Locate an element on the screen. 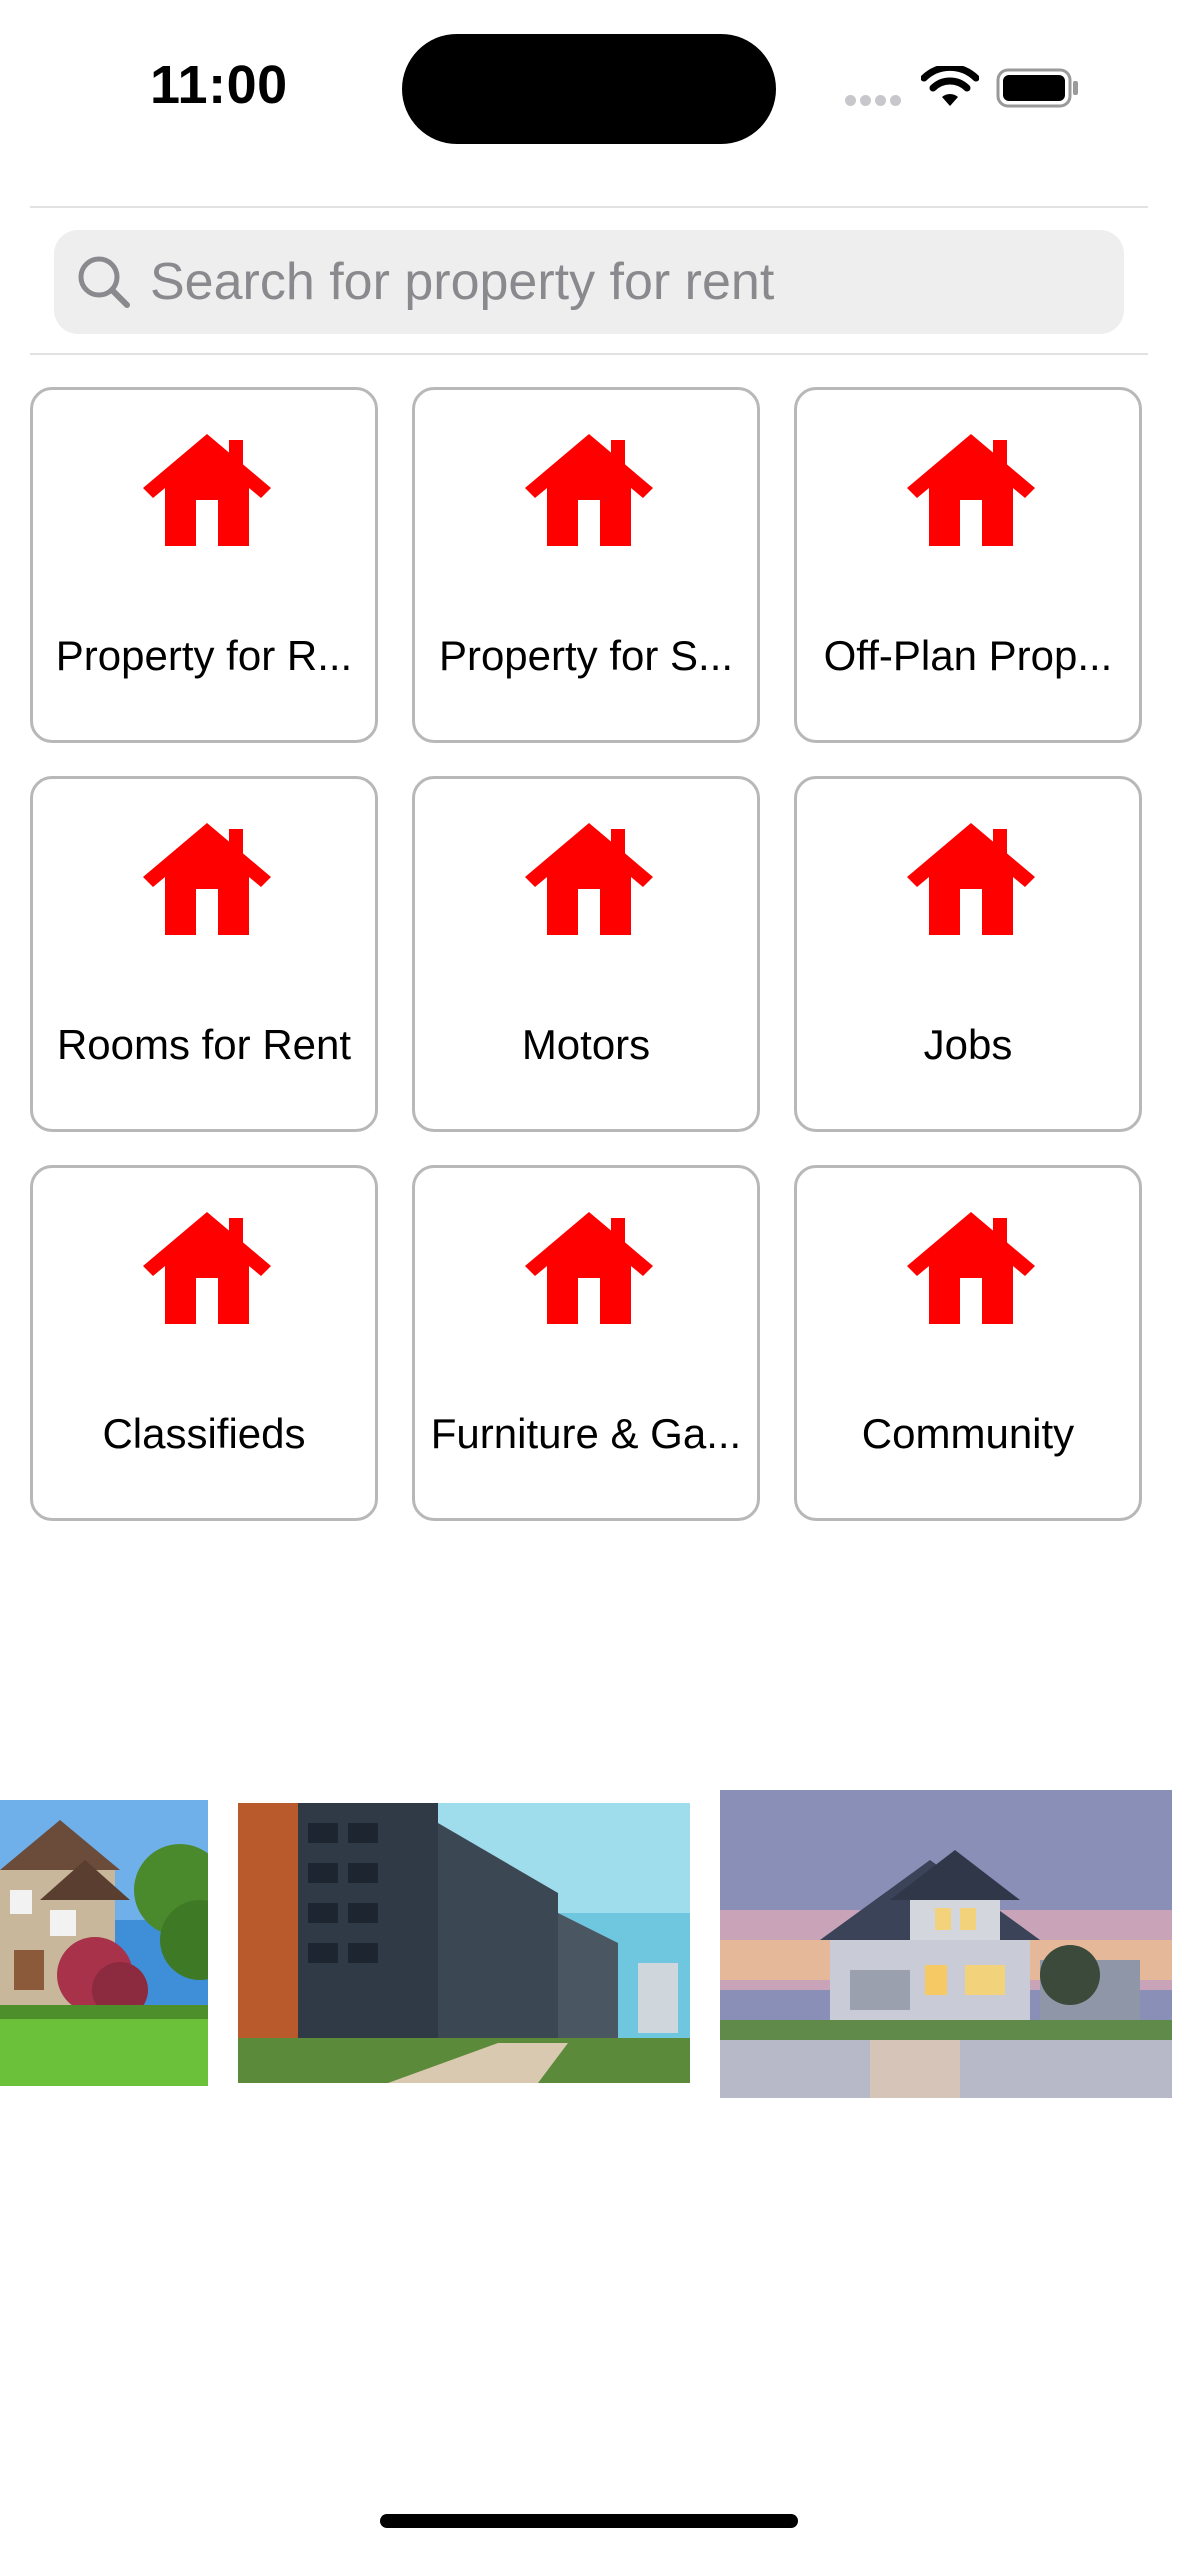 This screenshot has width=1179, height=2556. category-tile-classifieds: Classifieds is located at coordinates (204, 1343).